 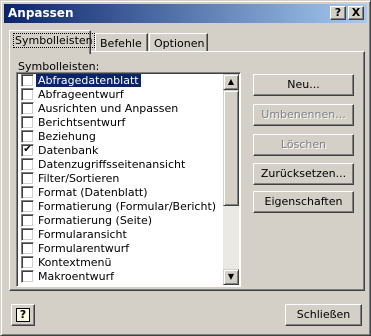 I want to click on help-icon: ?, so click(x=23, y=315).